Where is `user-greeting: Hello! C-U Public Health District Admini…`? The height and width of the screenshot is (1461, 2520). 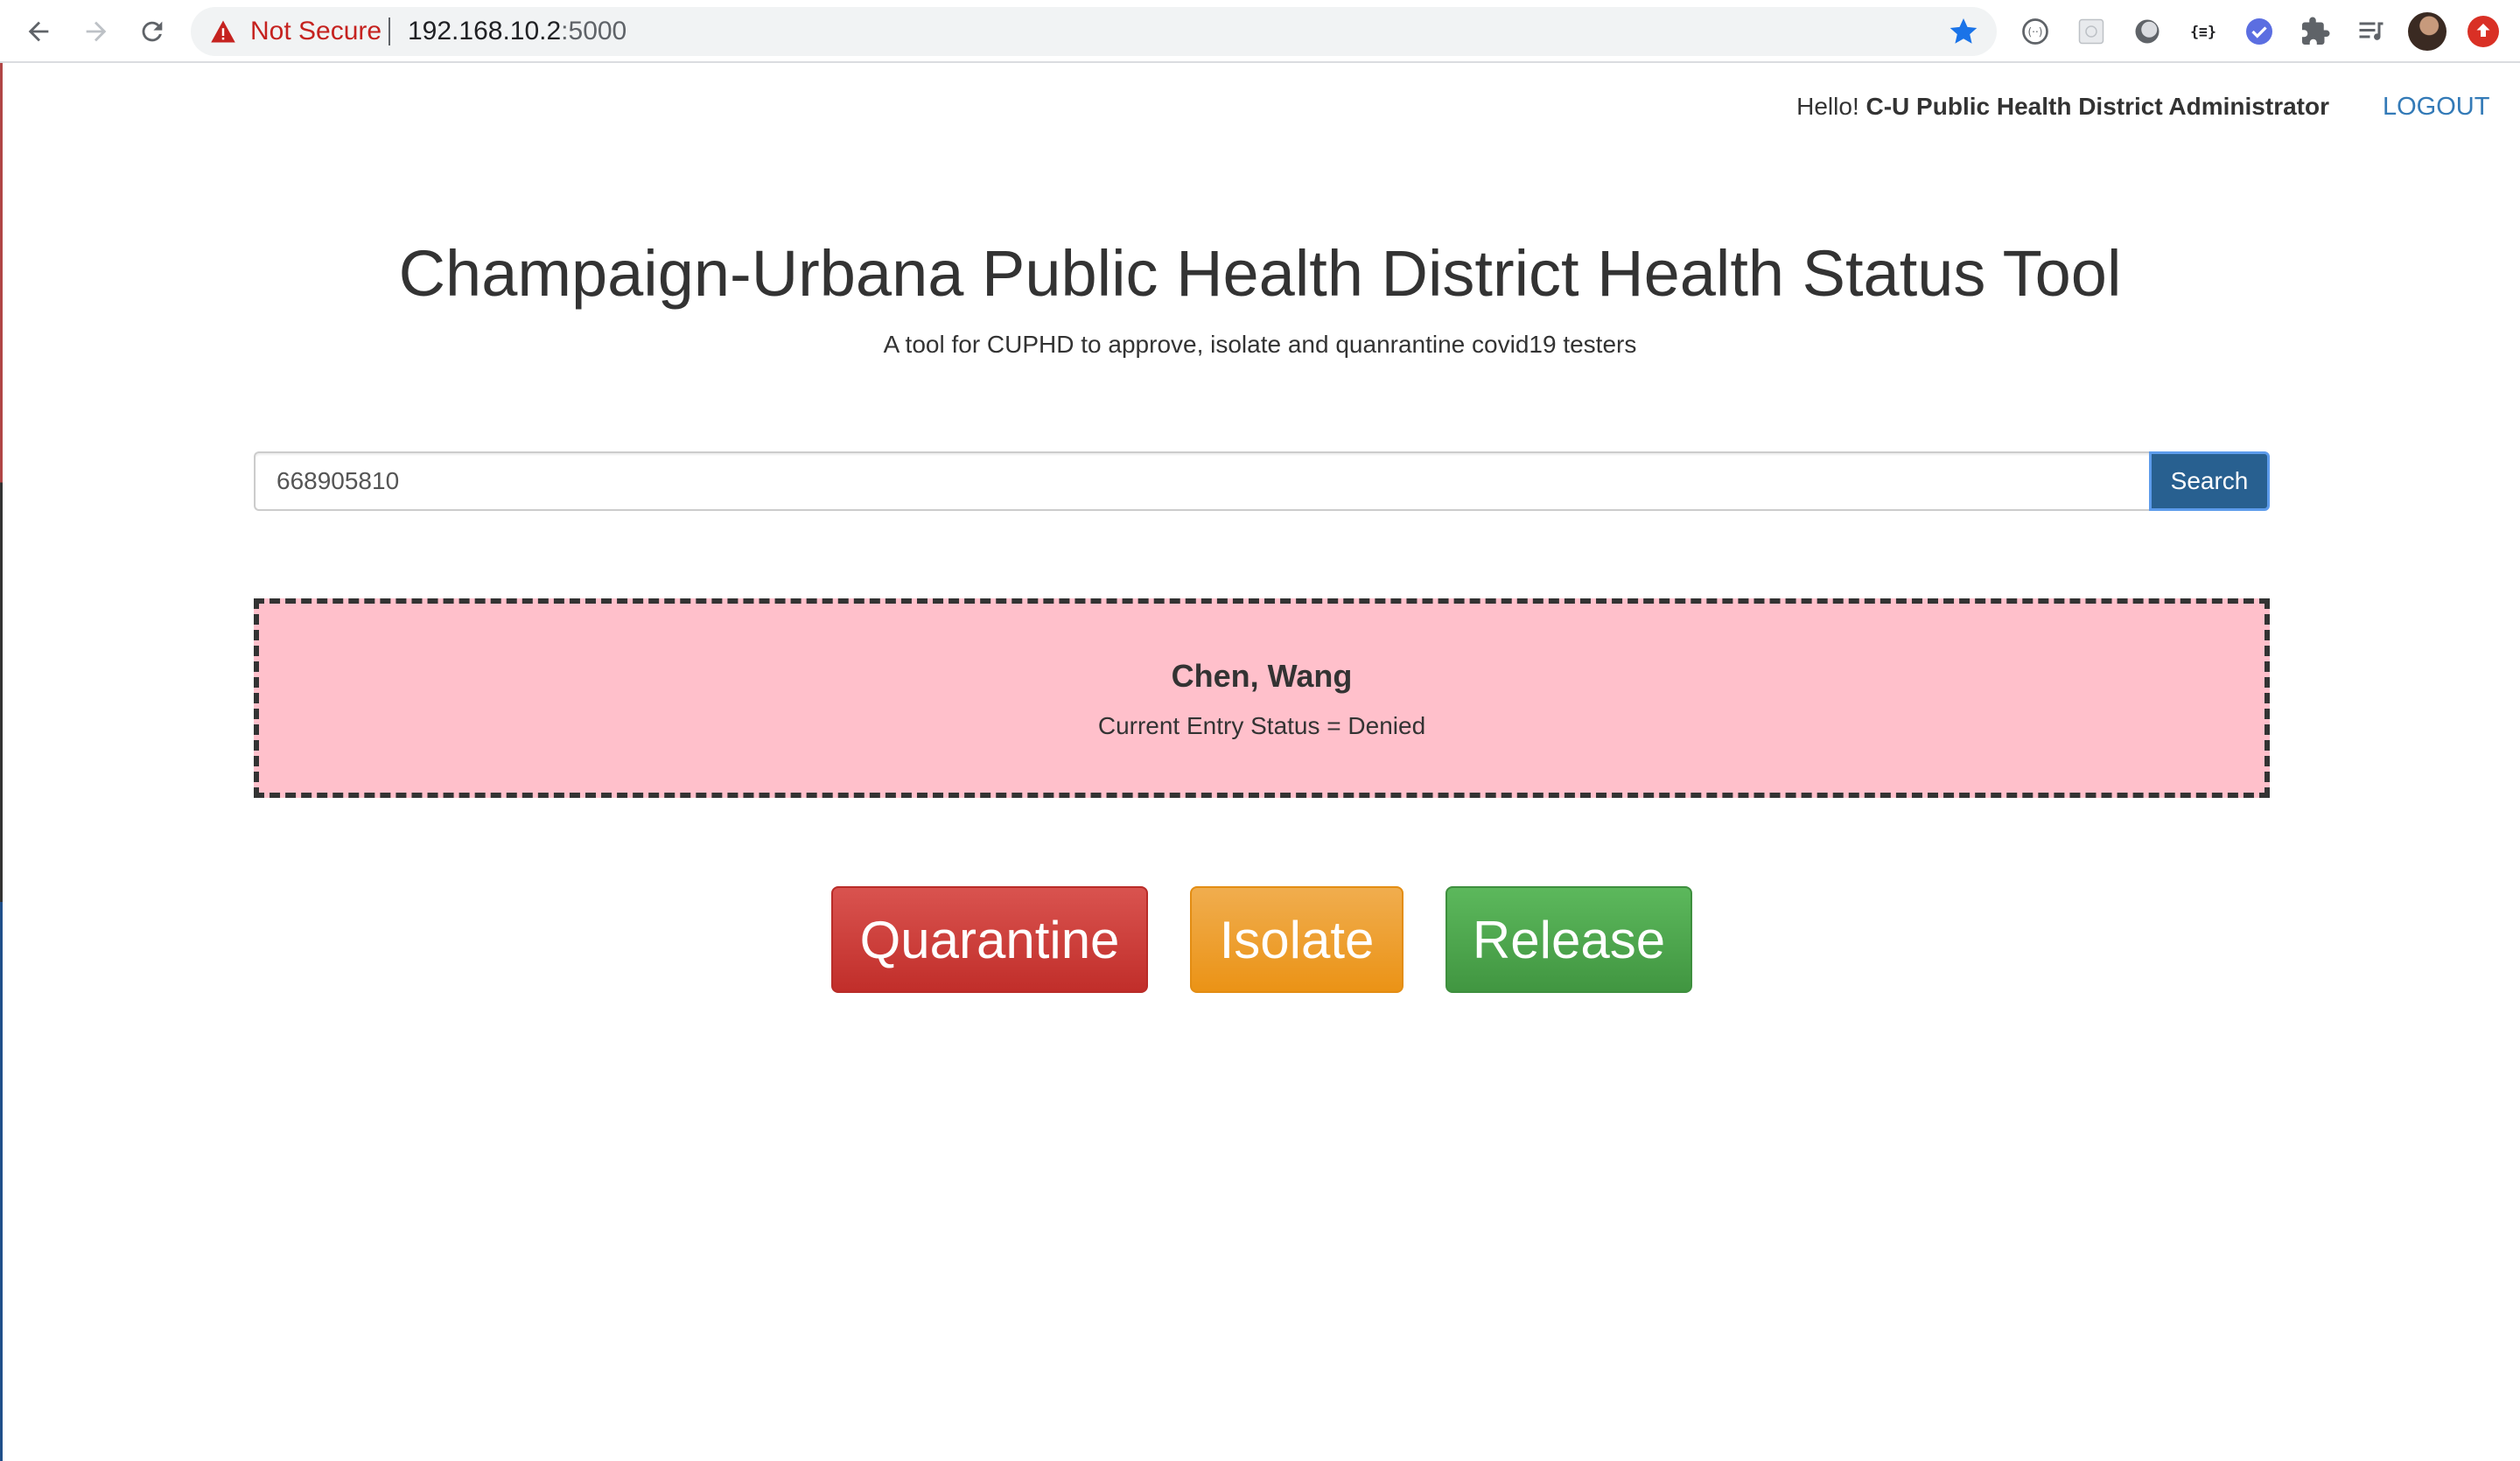 user-greeting: Hello! C-U Public Health District Admini… is located at coordinates (2062, 107).